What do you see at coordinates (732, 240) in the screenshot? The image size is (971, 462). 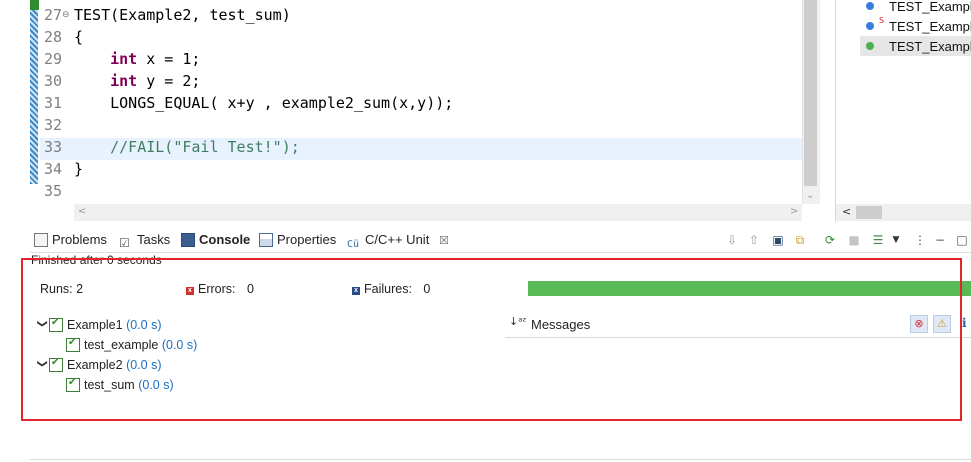 I see `next-failure-icon: ⇩` at bounding box center [732, 240].